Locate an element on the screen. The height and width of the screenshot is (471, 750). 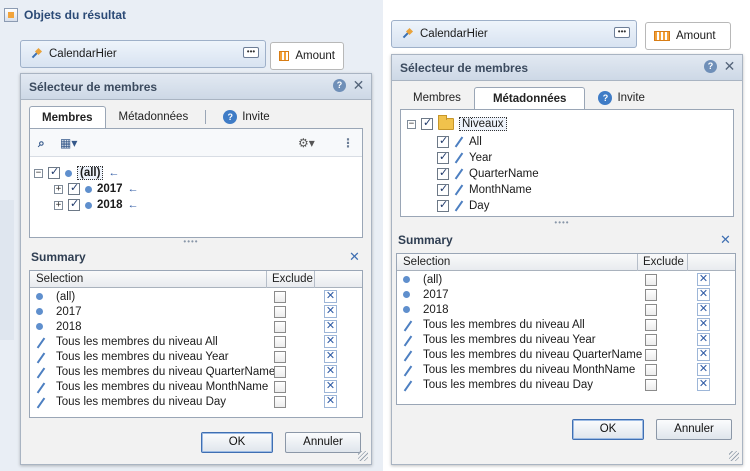
tree-node-level: All is located at coordinates (459, 142).